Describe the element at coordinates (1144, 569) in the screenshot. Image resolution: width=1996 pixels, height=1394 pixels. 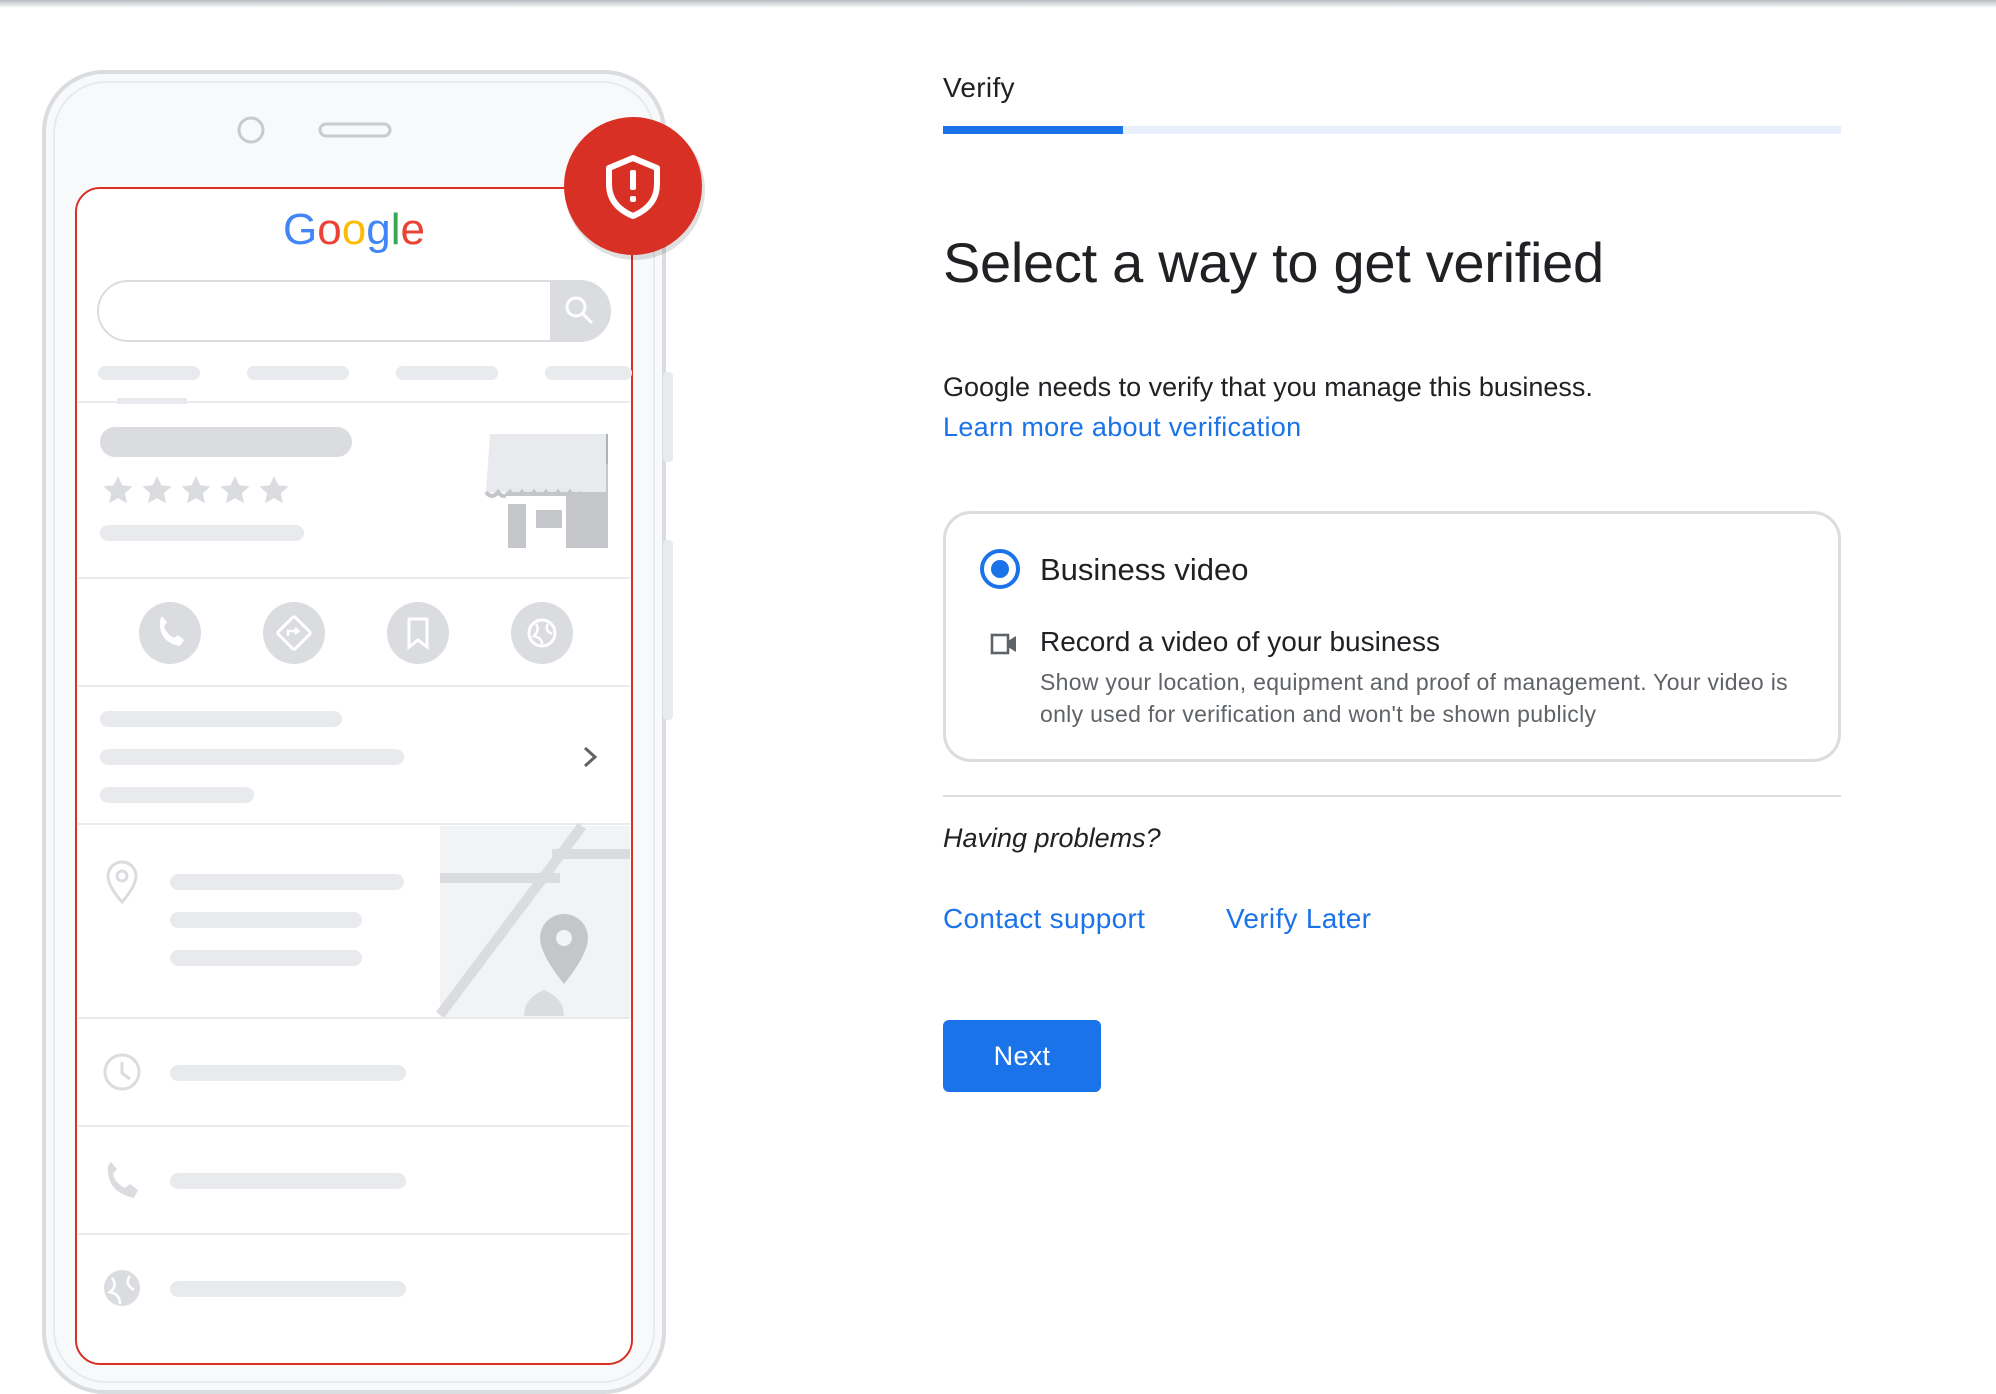
I see `option-title: Business video` at that location.